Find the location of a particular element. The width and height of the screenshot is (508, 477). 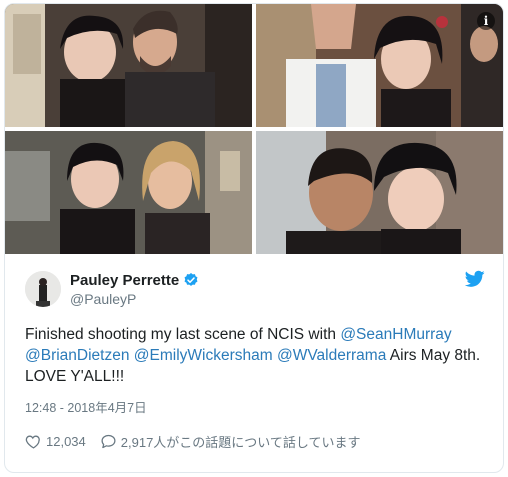

heart-icon is located at coordinates (32, 442).